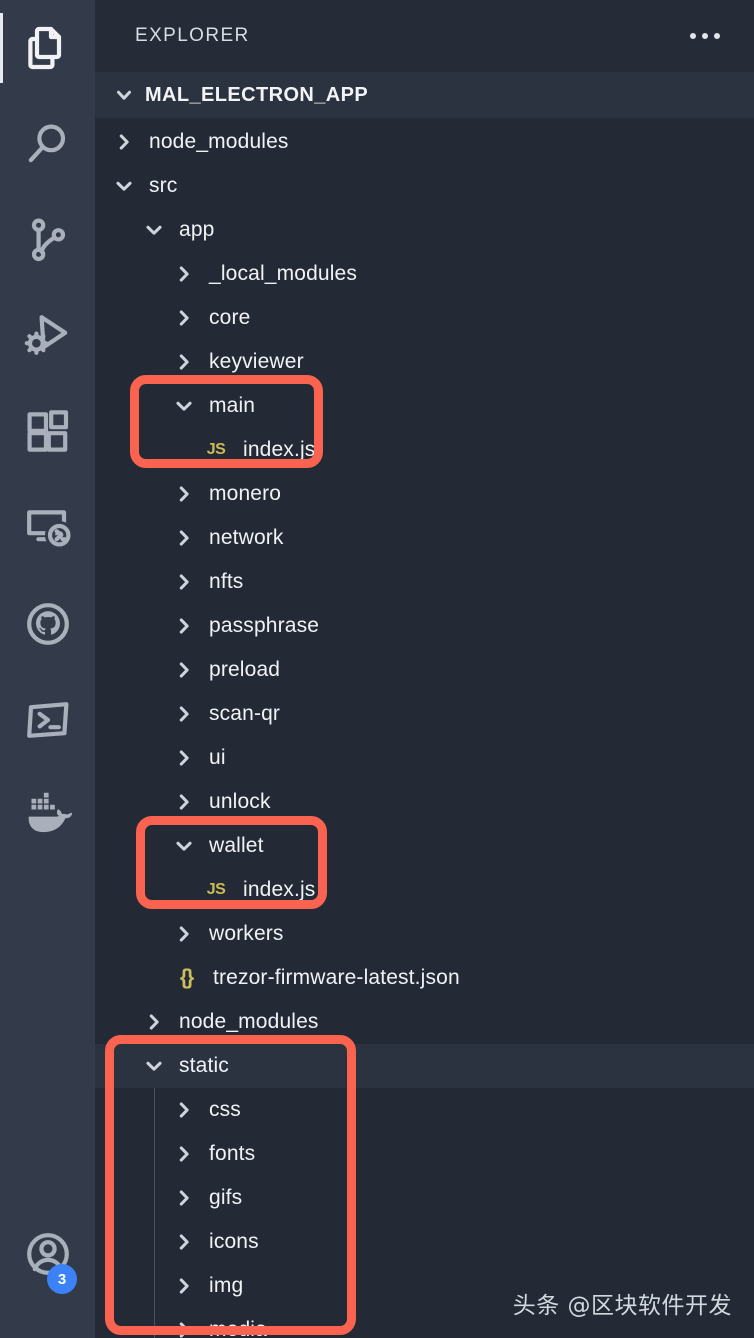  I want to click on tree-folder-row: unlock, so click(424, 802).